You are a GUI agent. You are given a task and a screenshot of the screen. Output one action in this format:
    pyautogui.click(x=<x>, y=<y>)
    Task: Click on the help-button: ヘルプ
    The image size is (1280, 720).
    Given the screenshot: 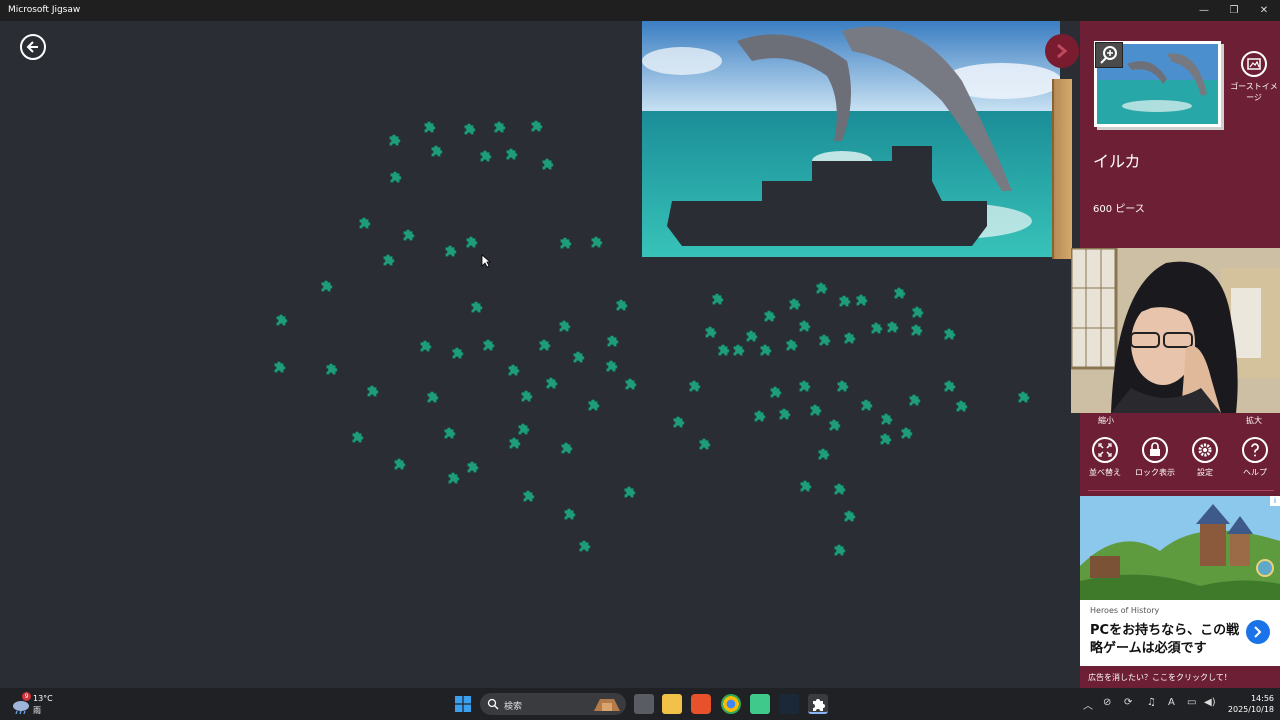 What is the action you would take?
    pyautogui.click(x=1255, y=457)
    